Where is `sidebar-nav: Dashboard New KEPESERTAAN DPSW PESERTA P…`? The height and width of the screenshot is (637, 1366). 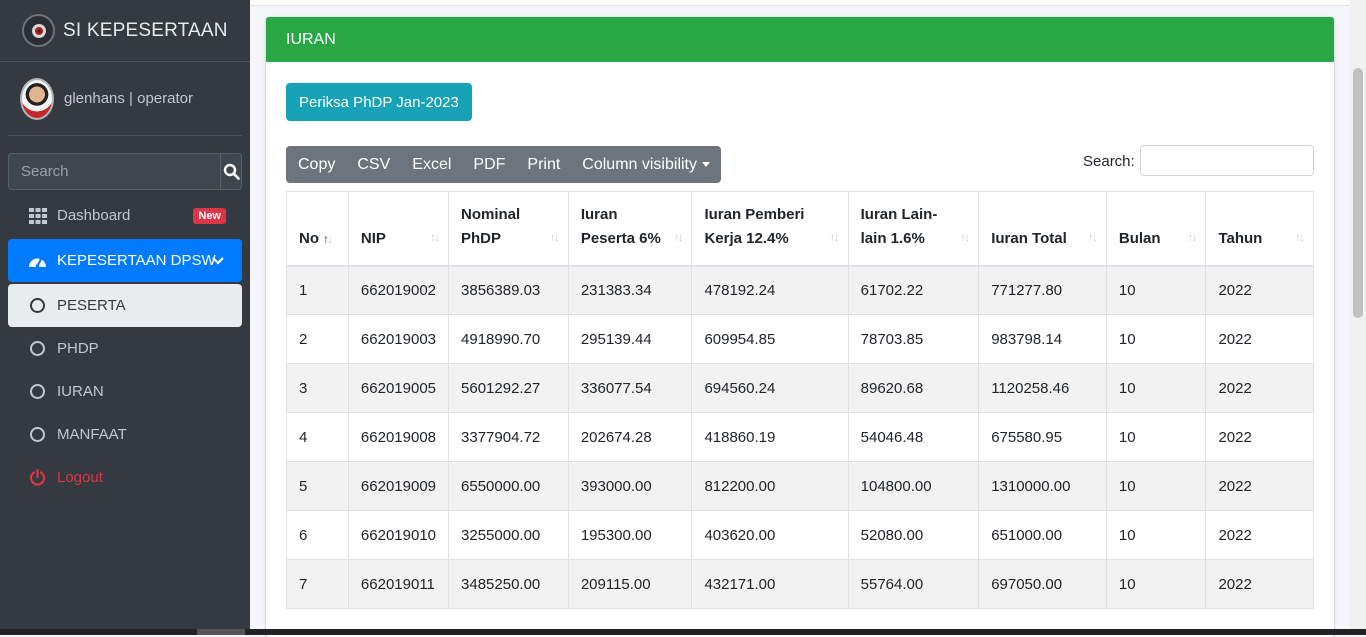 sidebar-nav: Dashboard New KEPESERTAAN DPSW PESERTA P… is located at coordinates (125, 346).